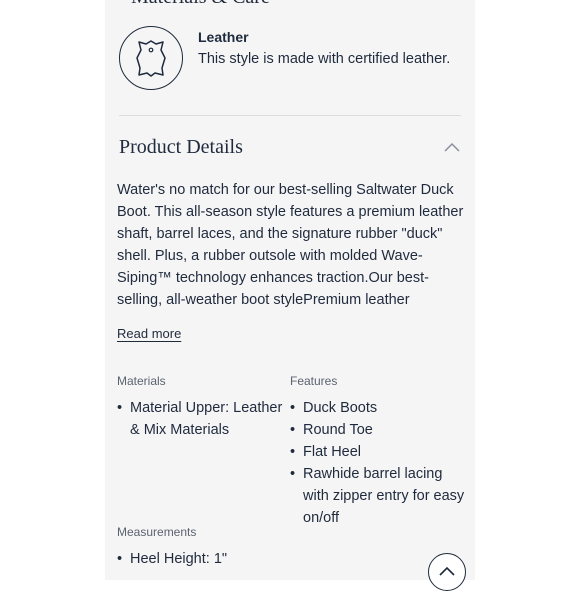  Describe the element at coordinates (181, 147) in the screenshot. I see `product-details-title: Product Details` at that location.